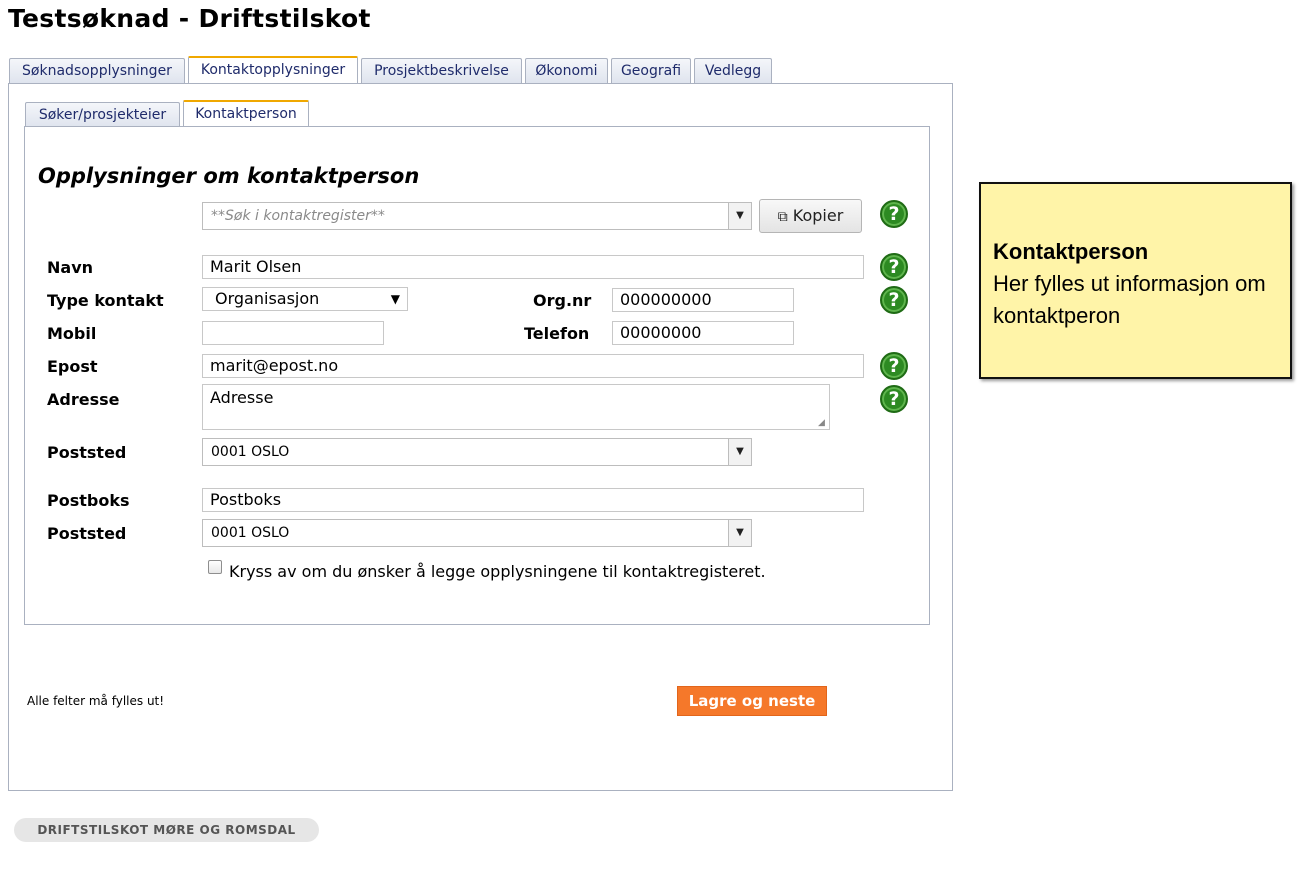  I want to click on tab-geografi: Geografi, so click(651, 70).